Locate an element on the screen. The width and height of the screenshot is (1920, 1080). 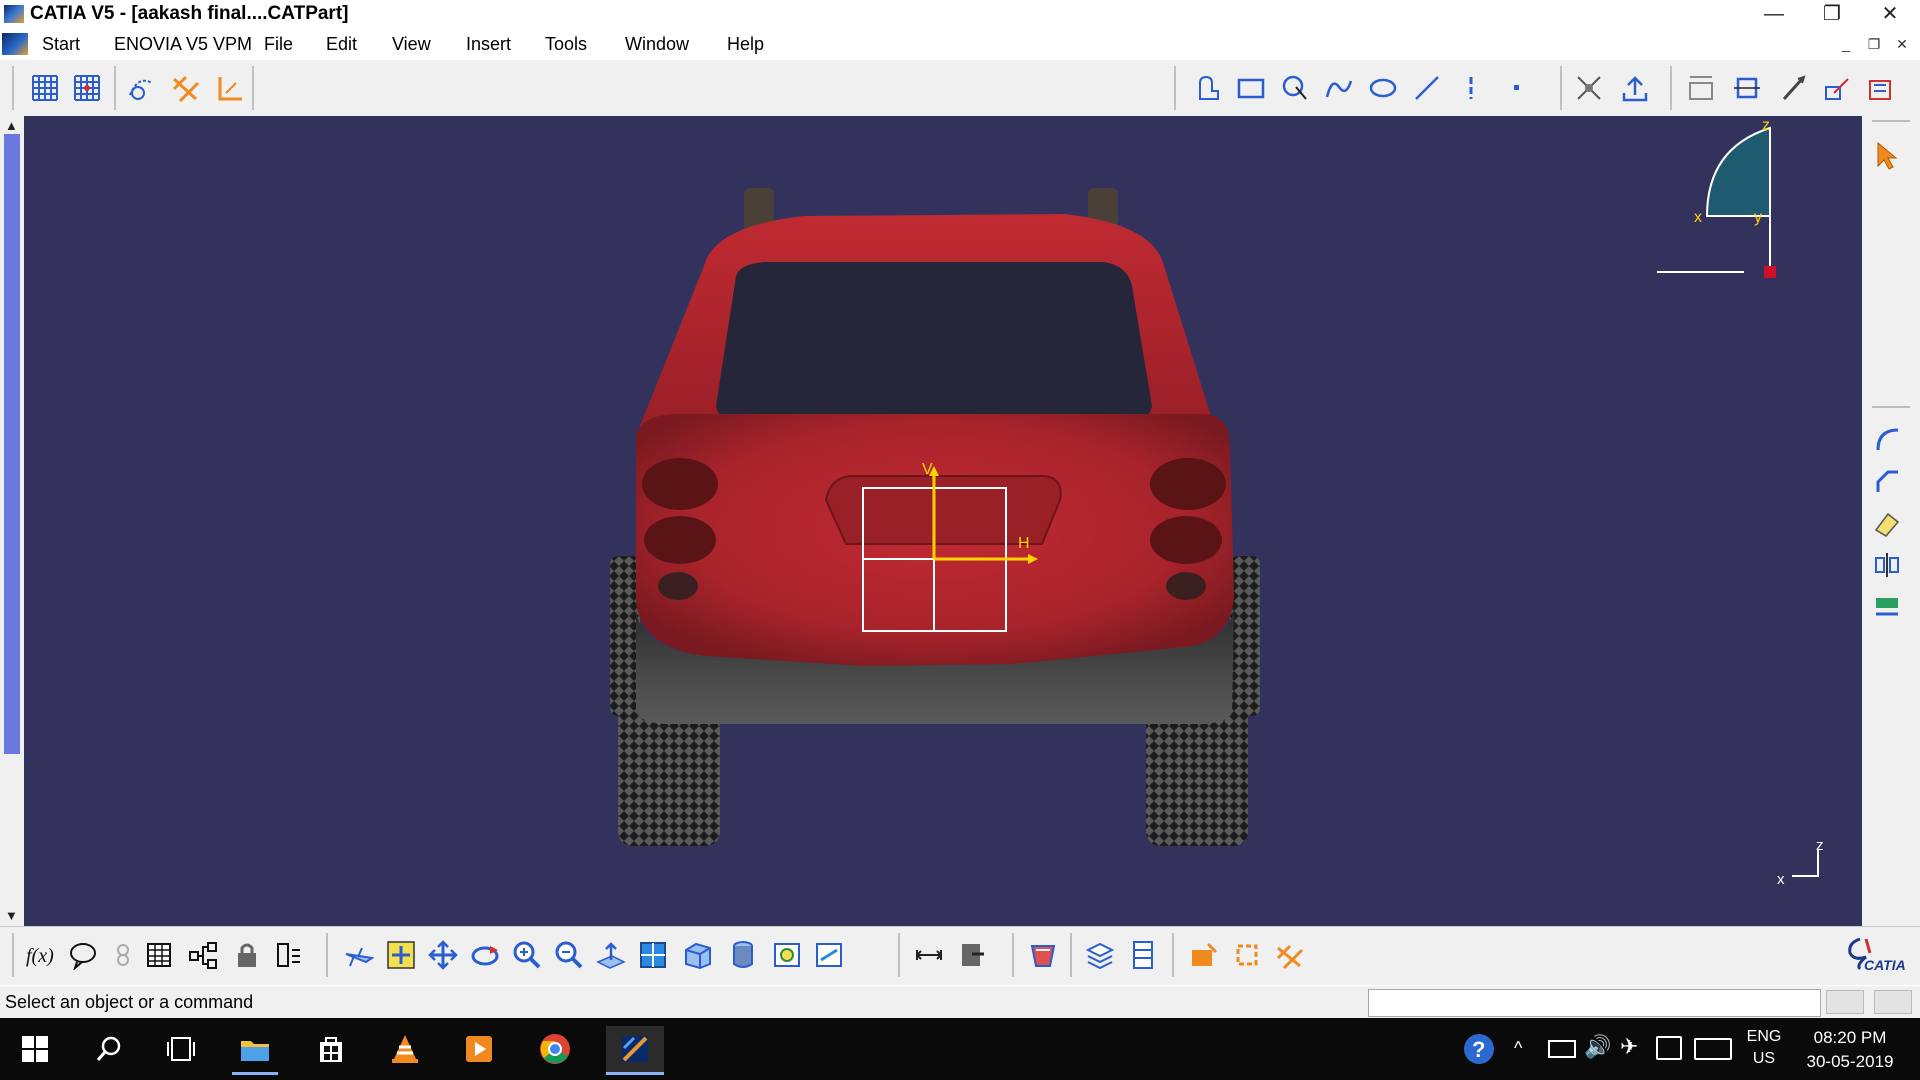
apply-material-icon is located at coordinates (1043, 955).